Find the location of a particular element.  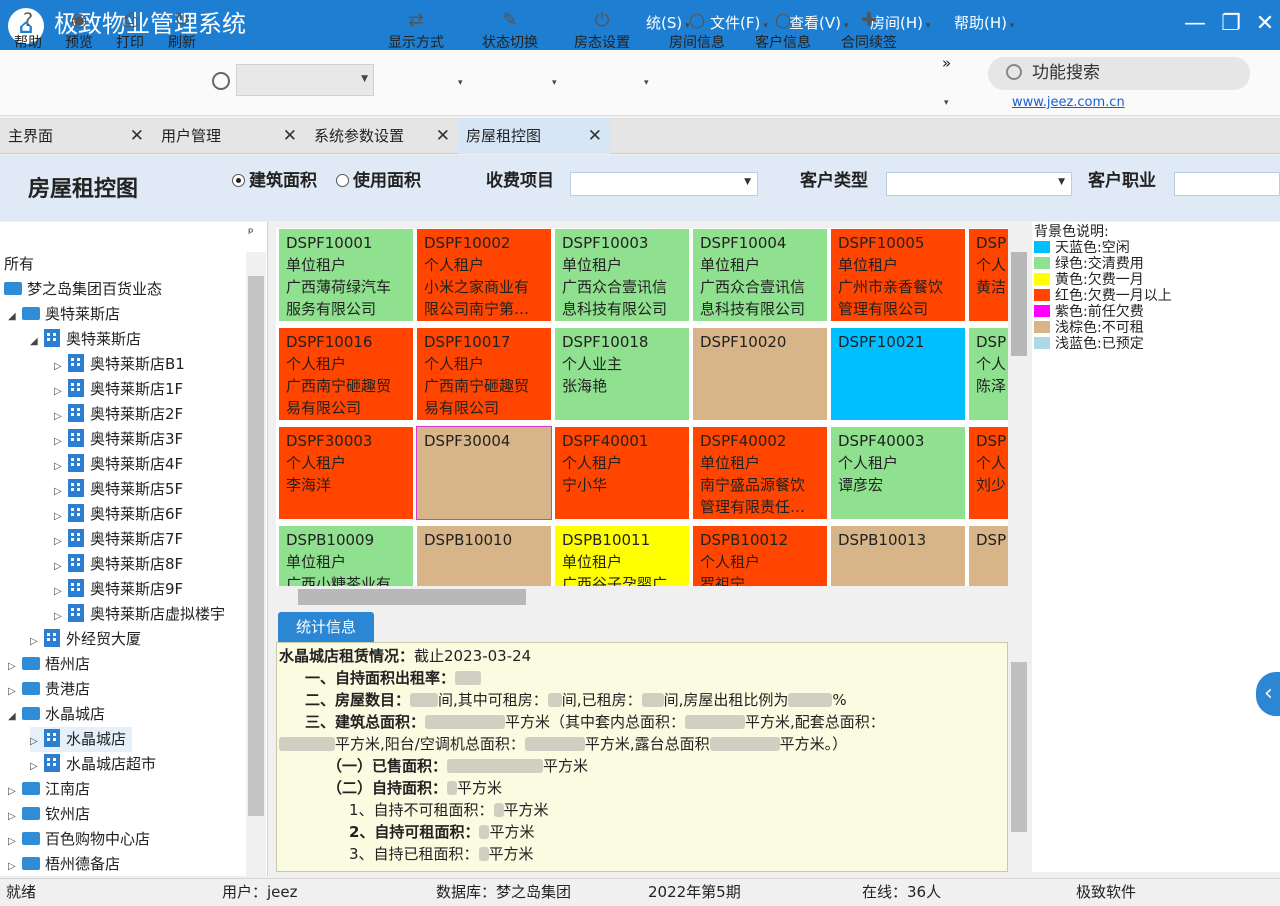

room-cell: DSPB10013 is located at coordinates (898, 555).